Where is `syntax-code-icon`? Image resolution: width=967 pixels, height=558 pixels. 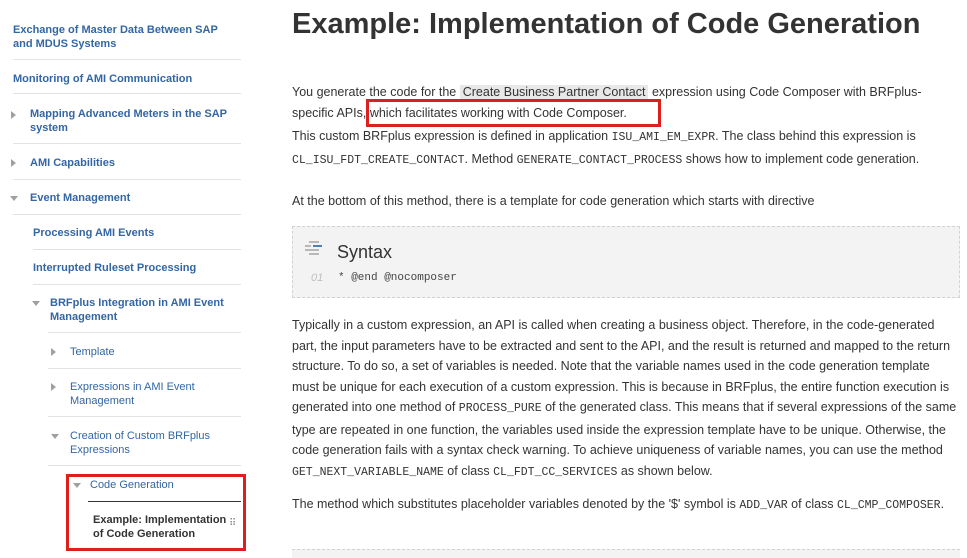
syntax-code-icon is located at coordinates (313, 248).